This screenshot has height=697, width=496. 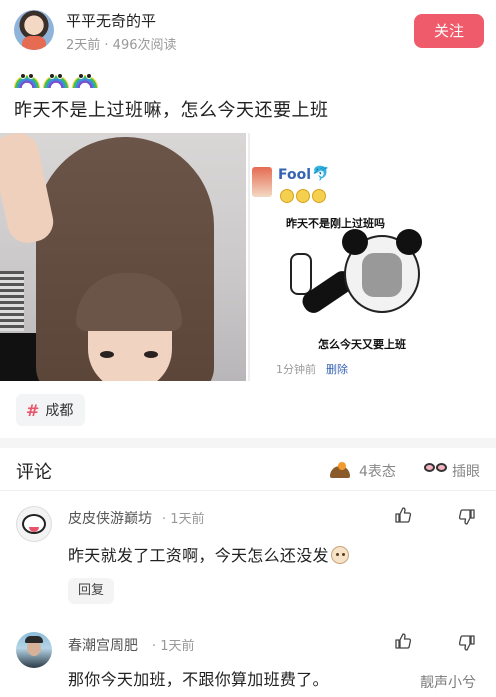 What do you see at coordinates (208, 554) in the screenshot?
I see `comment-text: 昨天就发了工资啊，今天怎么还没发` at bounding box center [208, 554].